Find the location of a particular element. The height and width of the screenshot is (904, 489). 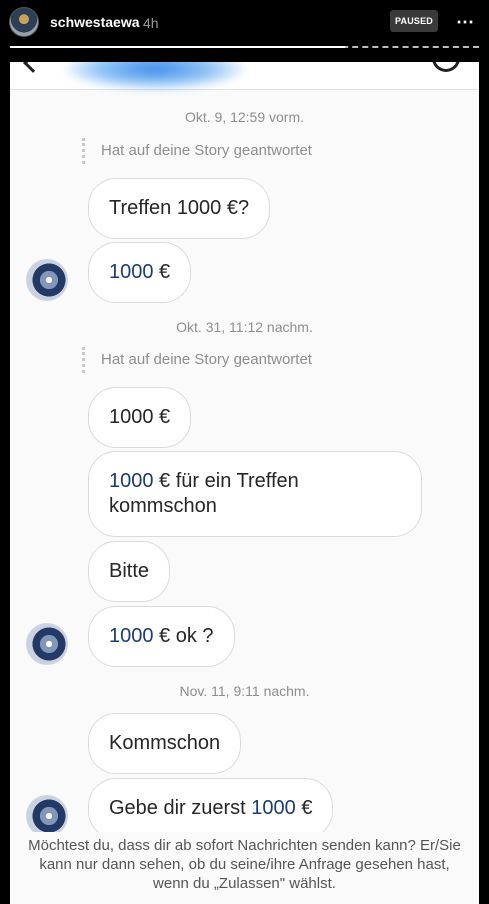

story-progress-fill is located at coordinates (177, 47).